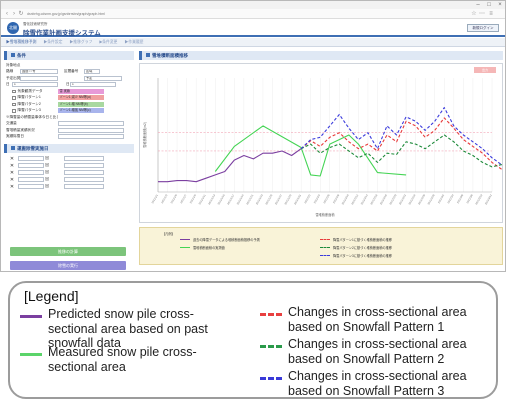  I want to click on form-label: 予定出発, so click(13, 77).